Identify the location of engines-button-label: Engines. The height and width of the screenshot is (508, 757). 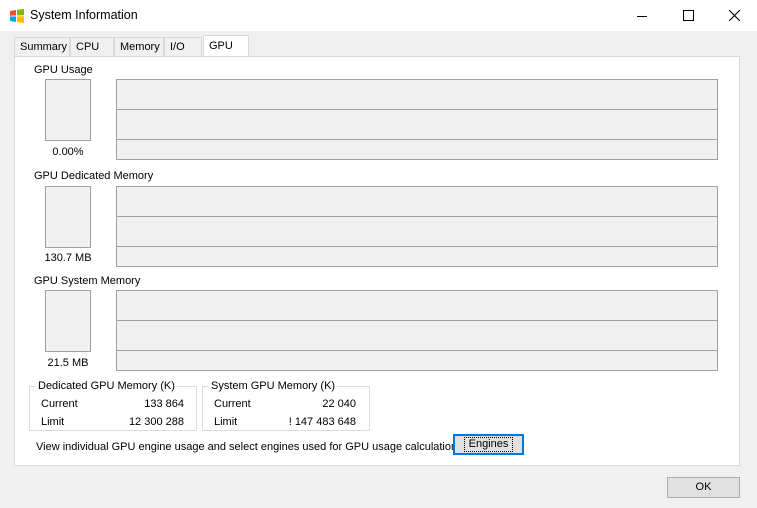
(488, 444).